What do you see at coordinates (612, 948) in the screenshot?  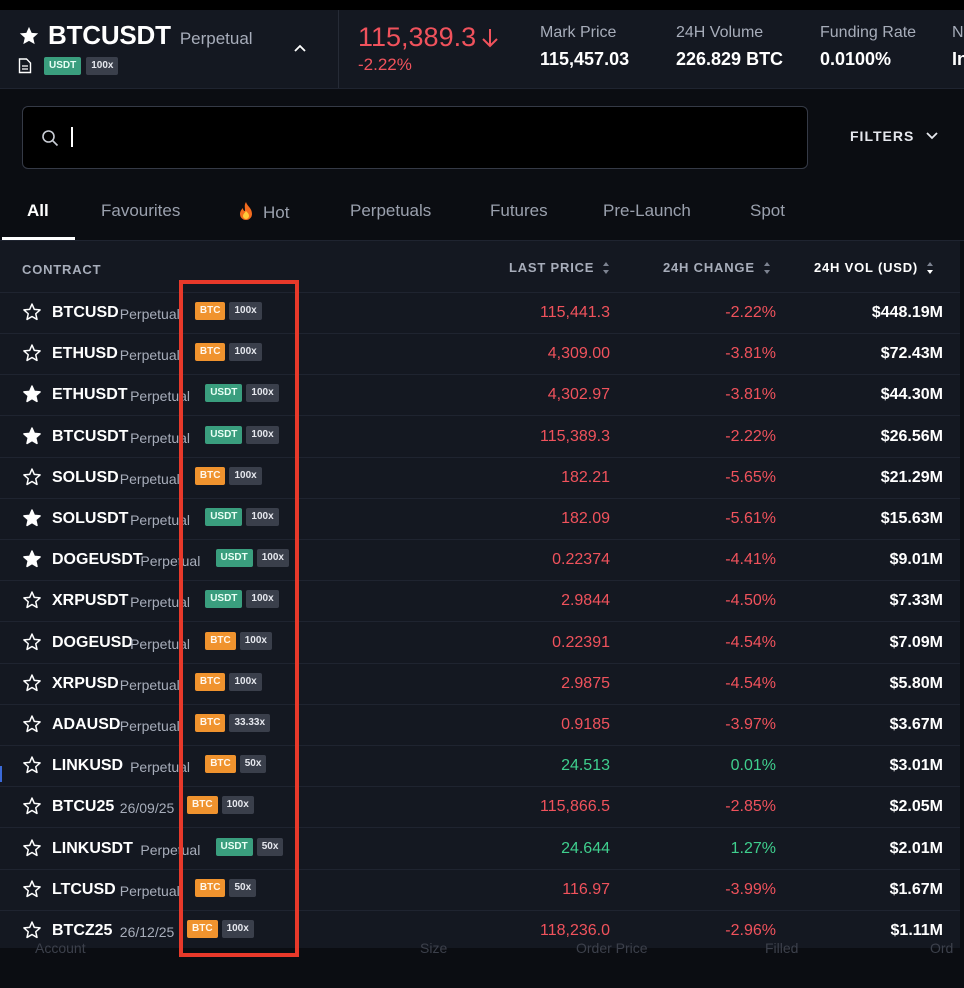 I see `bg-label: Order Price` at bounding box center [612, 948].